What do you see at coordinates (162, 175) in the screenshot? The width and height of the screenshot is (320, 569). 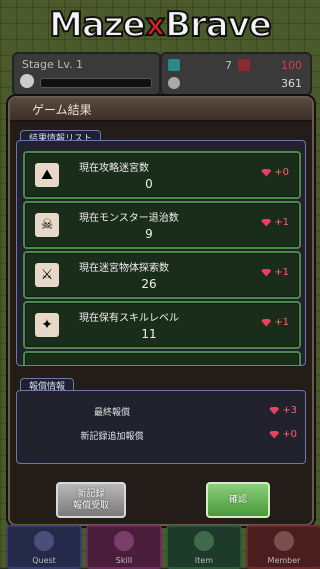 I see `list-item: ⛰ 現在攻略迷宮数 0 +0` at bounding box center [162, 175].